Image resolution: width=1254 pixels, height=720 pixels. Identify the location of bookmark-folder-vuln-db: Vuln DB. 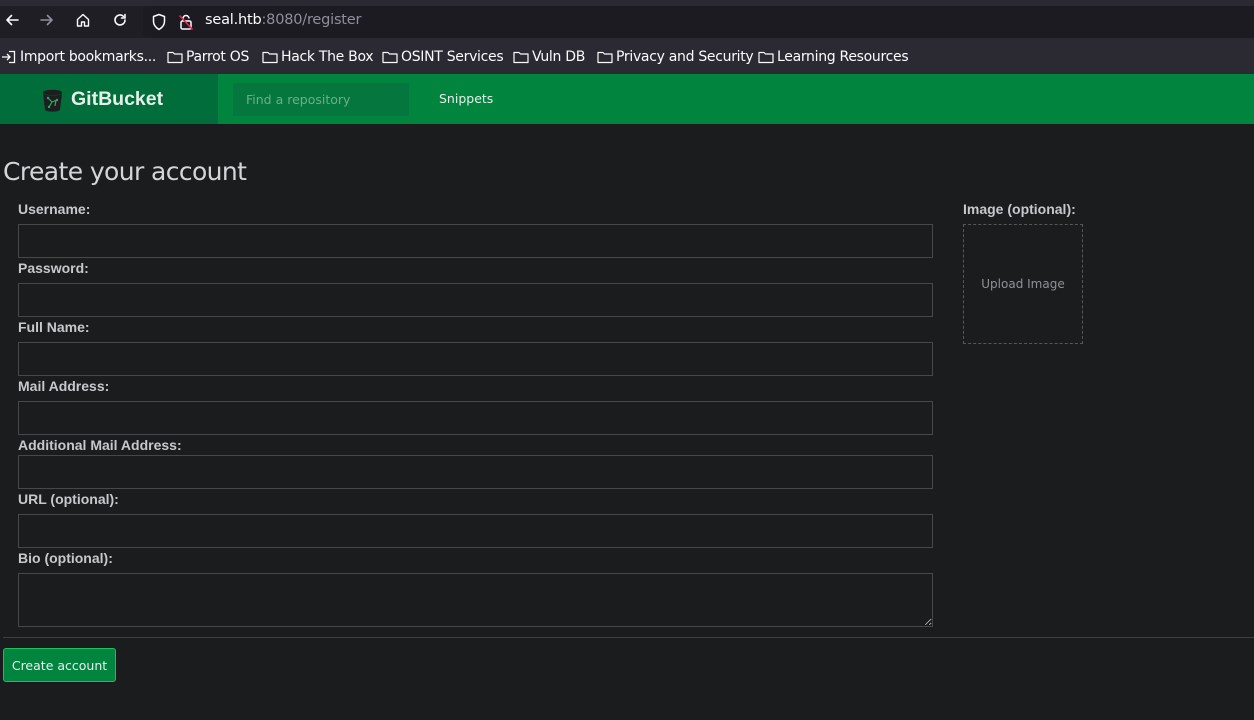
(549, 57).